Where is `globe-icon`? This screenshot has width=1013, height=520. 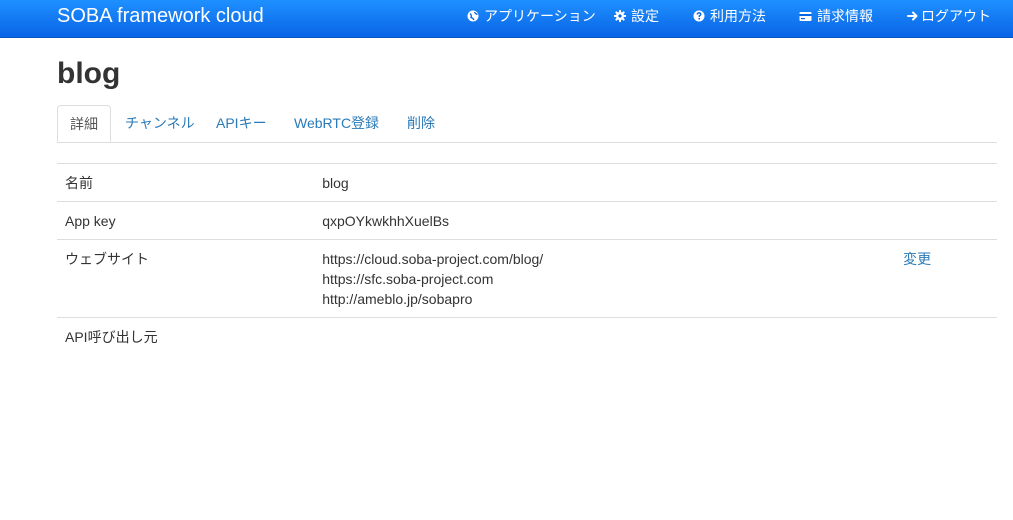 globe-icon is located at coordinates (472, 16).